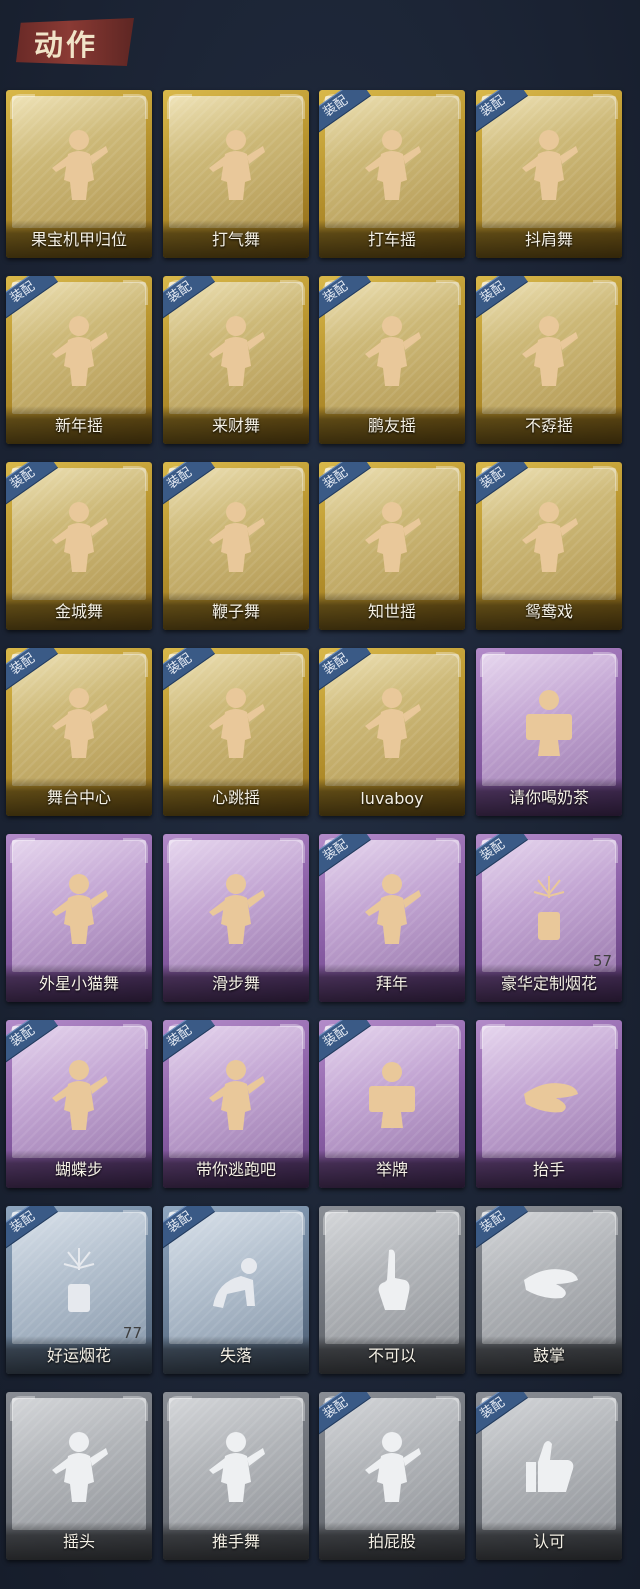  I want to click on emote-label: 带你逃跑吧, so click(235, 1169).